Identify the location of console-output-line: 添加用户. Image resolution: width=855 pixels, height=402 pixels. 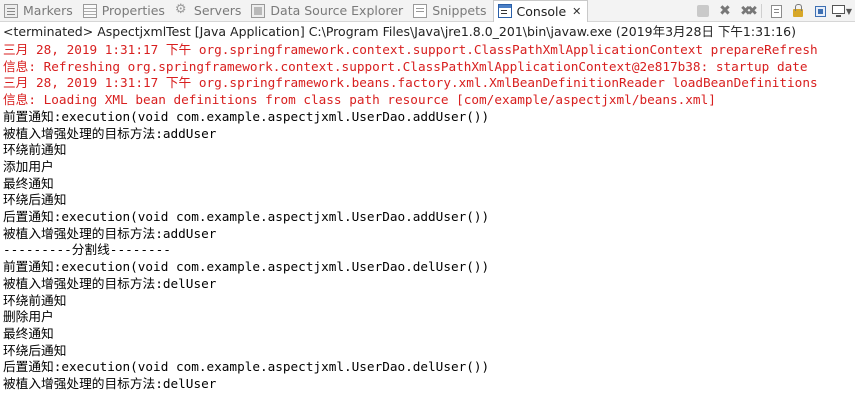
(28, 166).